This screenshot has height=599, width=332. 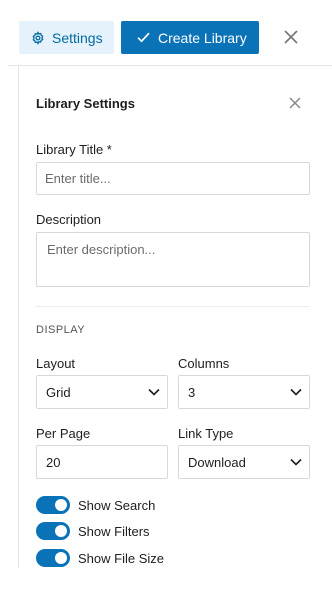 What do you see at coordinates (192, 392) in the screenshot?
I see `columns-select-value: 3` at bounding box center [192, 392].